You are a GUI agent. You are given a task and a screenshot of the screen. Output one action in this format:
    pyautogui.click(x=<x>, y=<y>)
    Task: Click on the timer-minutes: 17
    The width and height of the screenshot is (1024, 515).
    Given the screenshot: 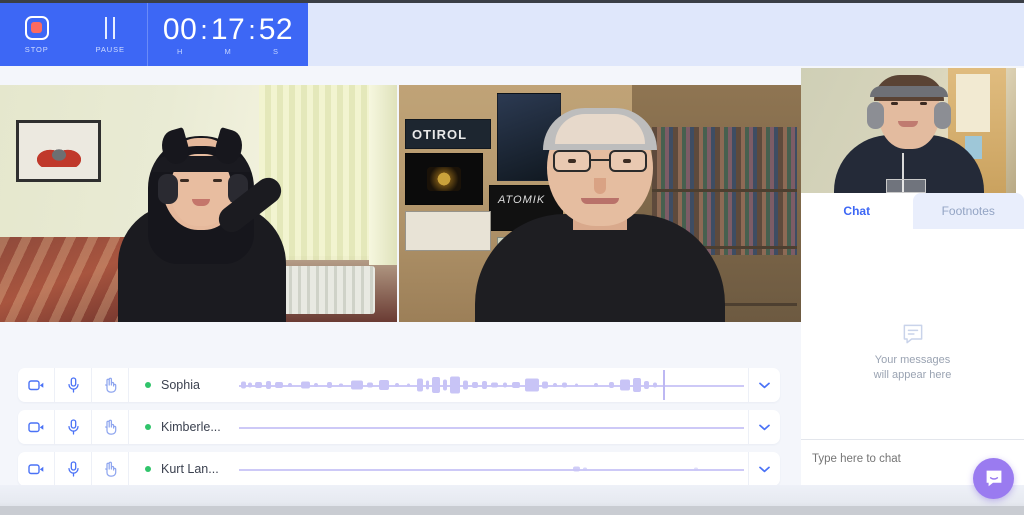 What is the action you would take?
    pyautogui.click(x=228, y=29)
    